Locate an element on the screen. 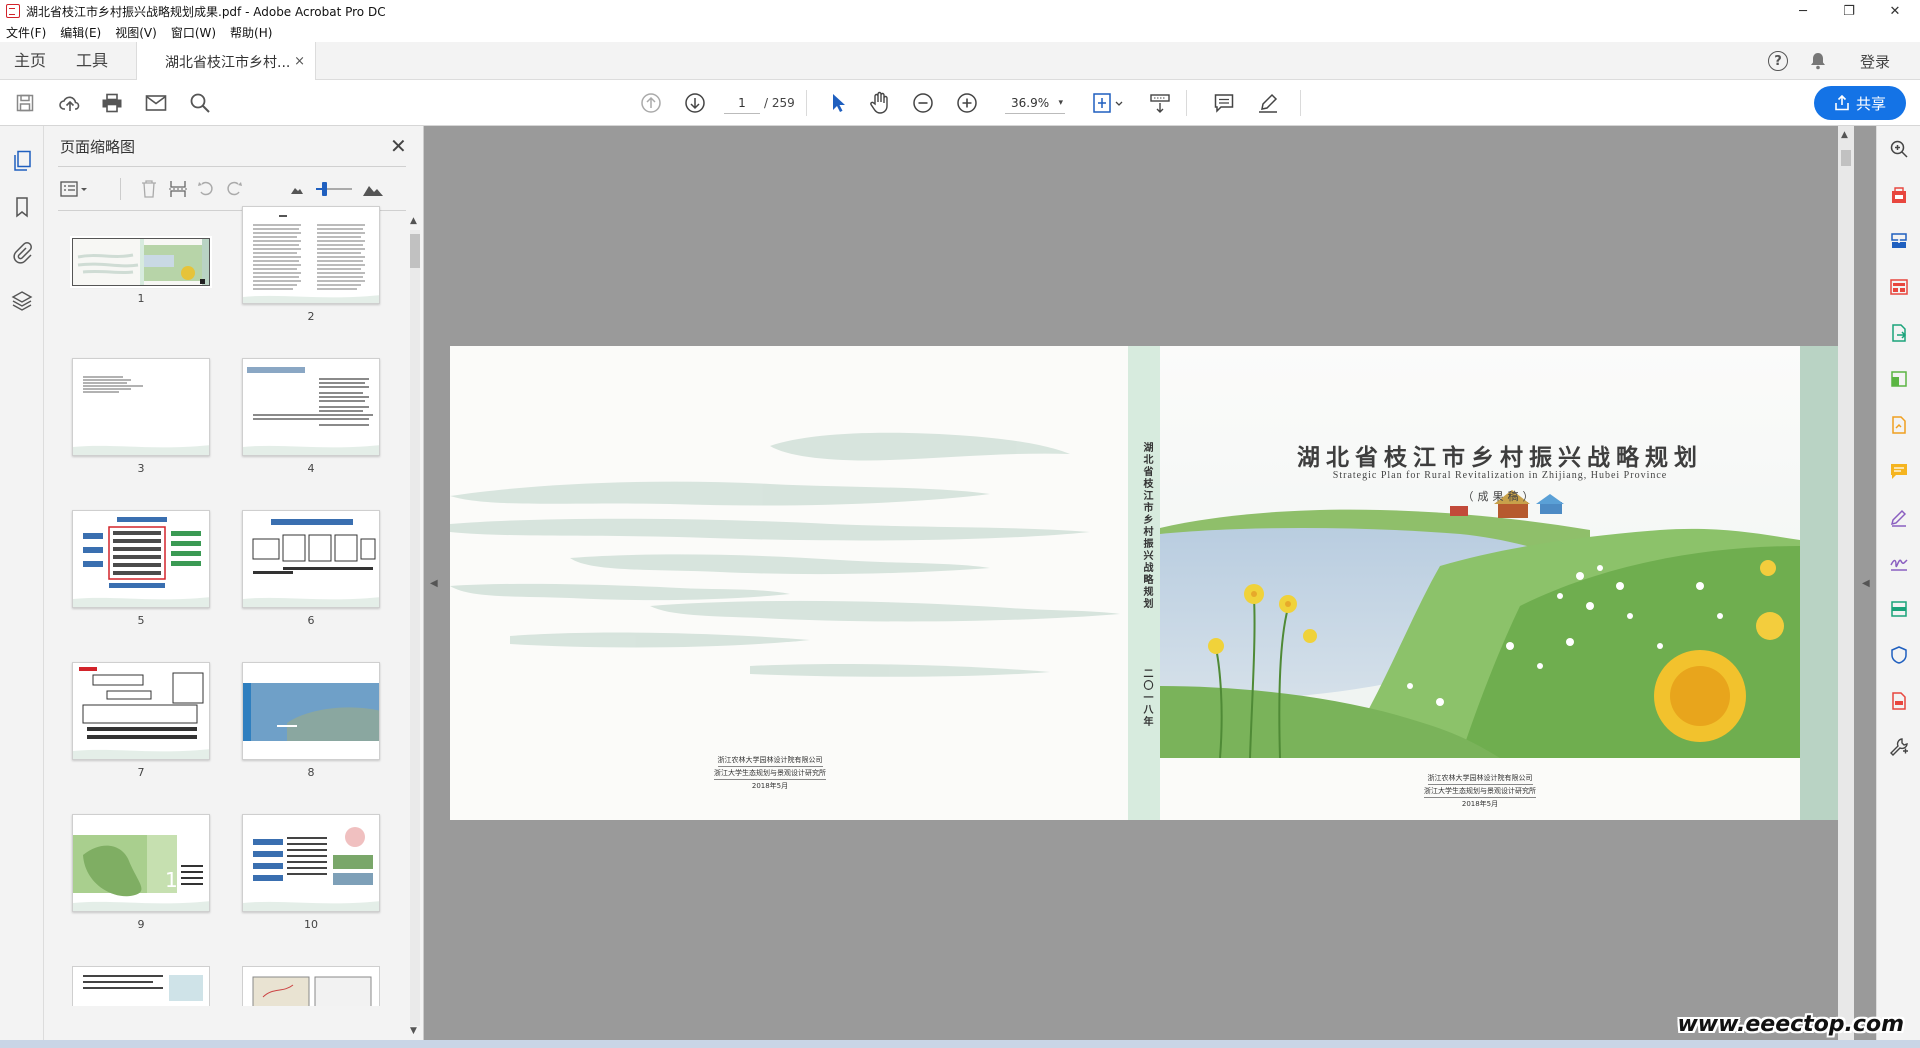 Image resolution: width=1920 pixels, height=1048 pixels. fit-page-button is located at coordinates (1108, 103).